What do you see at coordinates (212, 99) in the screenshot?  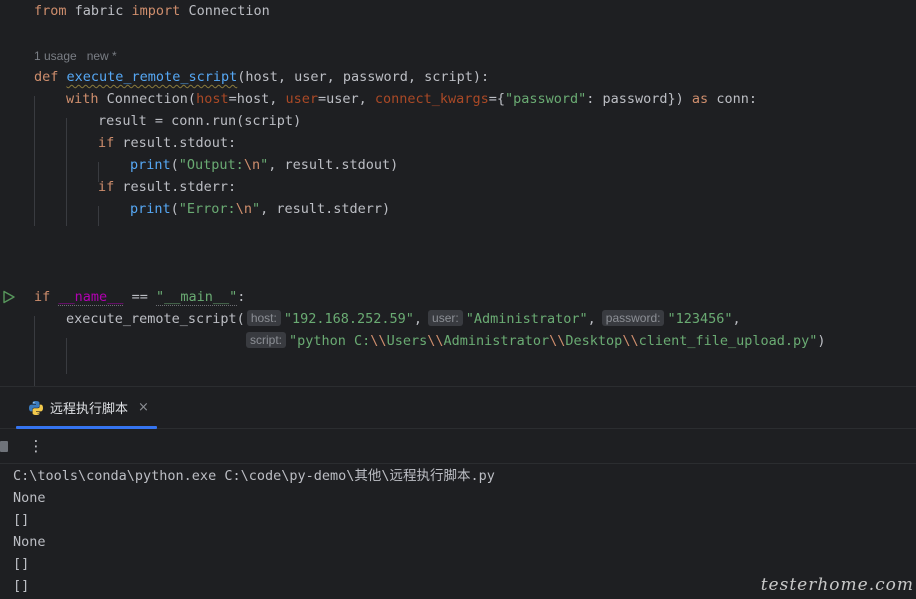 I see `kwarg-host: host` at bounding box center [212, 99].